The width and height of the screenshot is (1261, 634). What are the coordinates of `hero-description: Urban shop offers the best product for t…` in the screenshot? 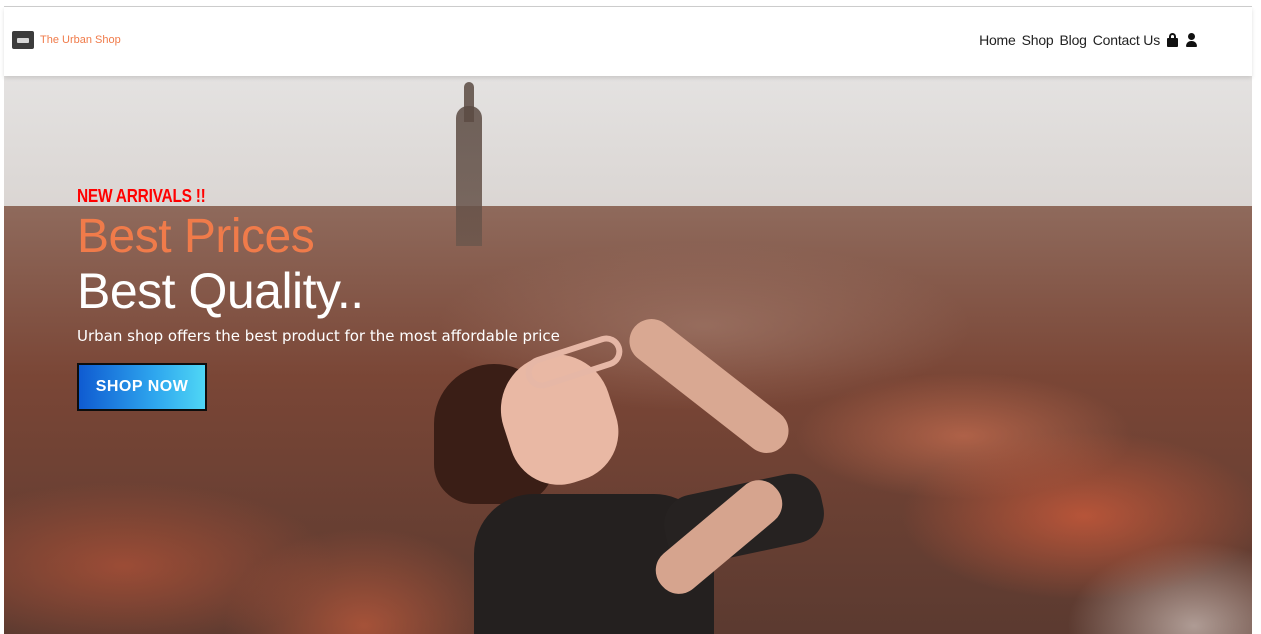 It's located at (318, 336).